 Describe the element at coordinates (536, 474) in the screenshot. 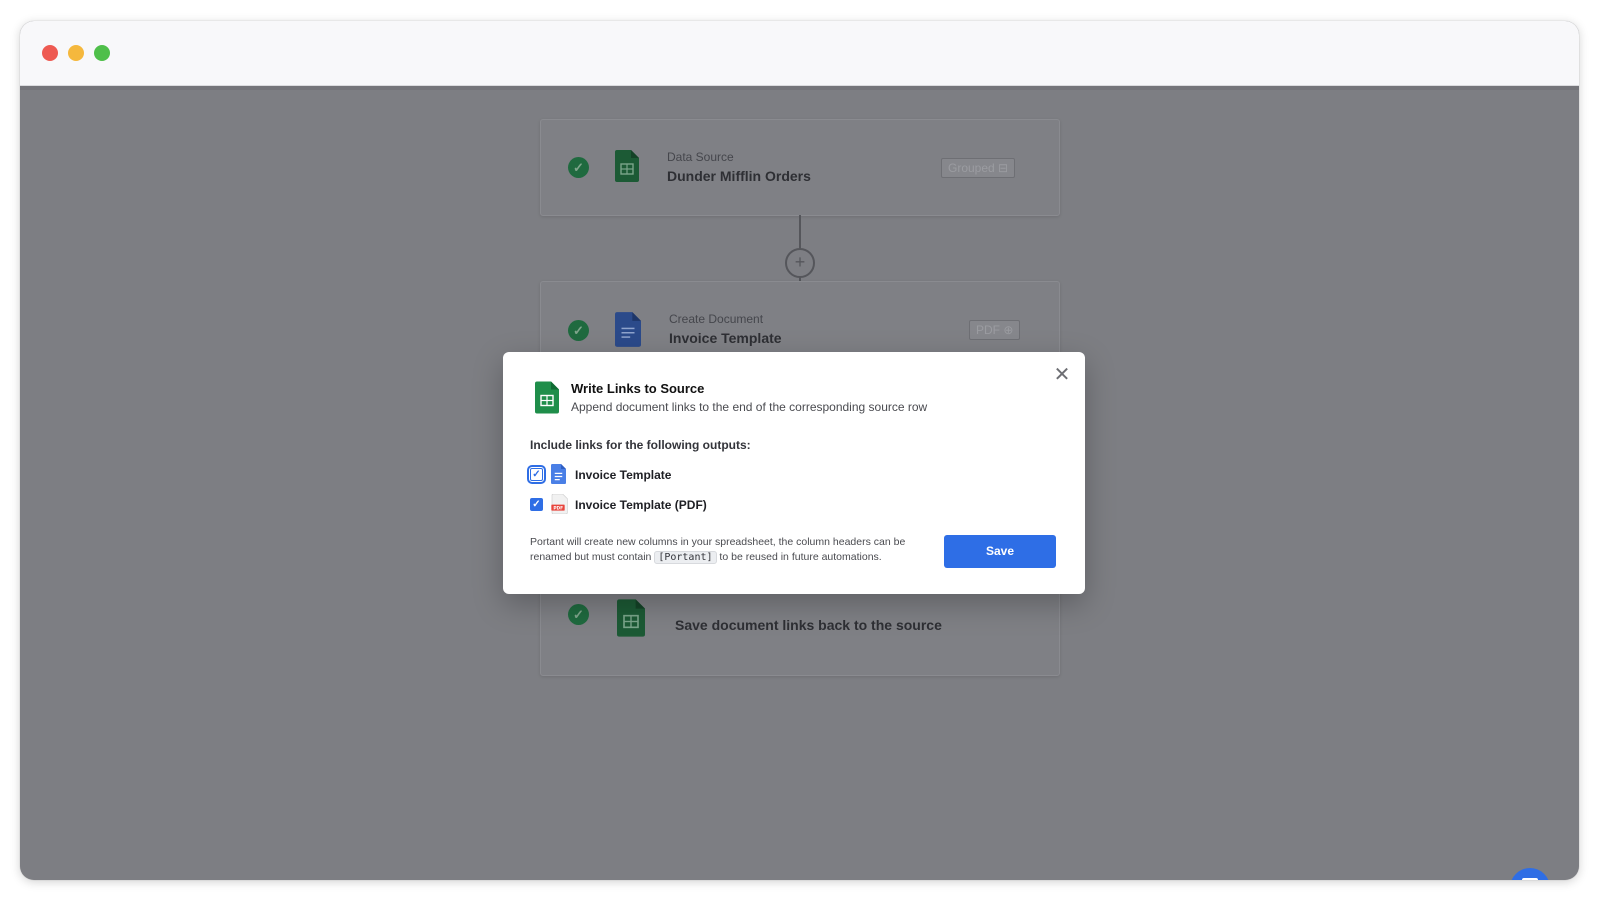

I see `invoice-template-checkbox: ✓` at that location.